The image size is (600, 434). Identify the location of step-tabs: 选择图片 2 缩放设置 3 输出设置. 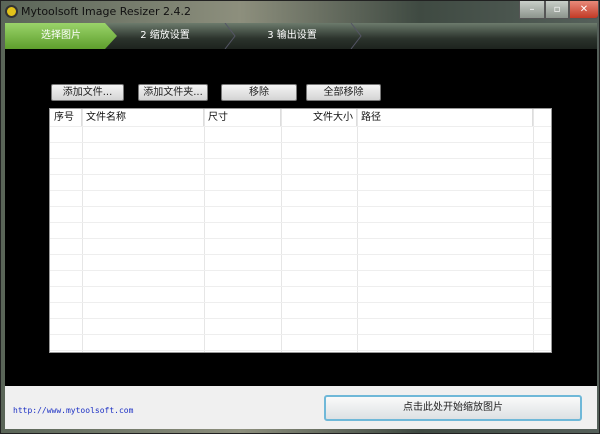
(301, 36).